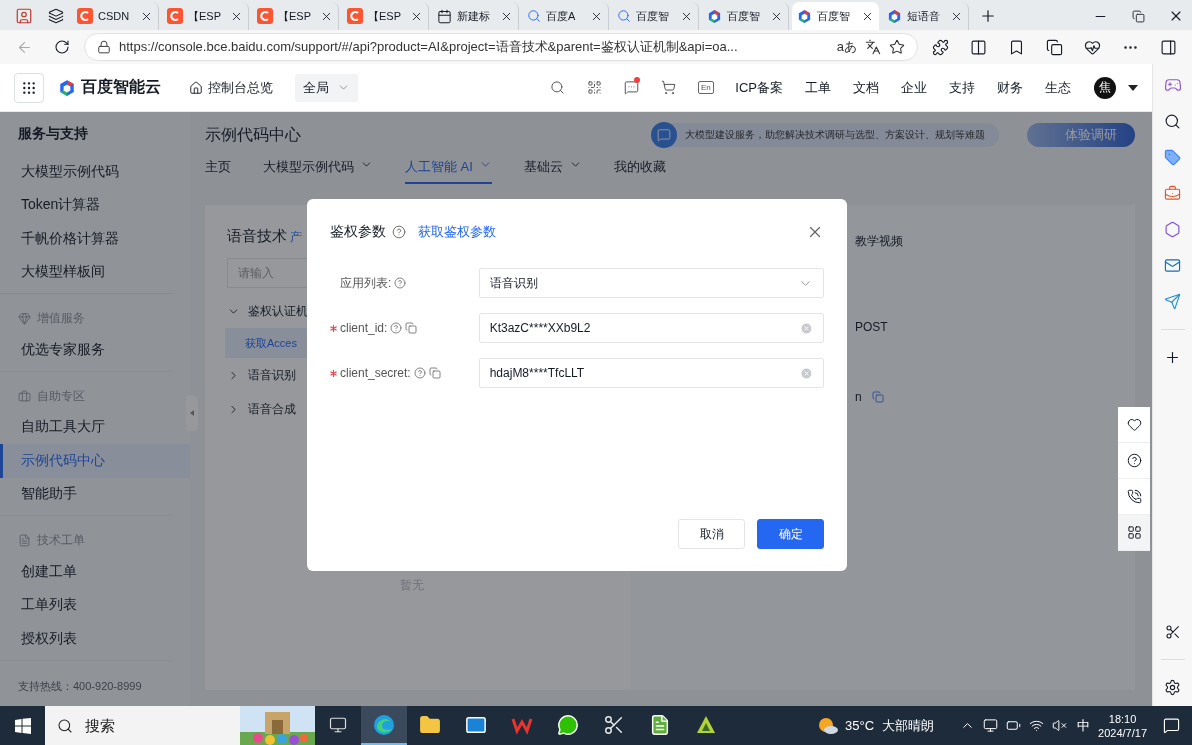 Image resolution: width=1192 pixels, height=745 pixels. What do you see at coordinates (358, 232) in the screenshot?
I see `dialog-title: 鉴权参数` at bounding box center [358, 232].